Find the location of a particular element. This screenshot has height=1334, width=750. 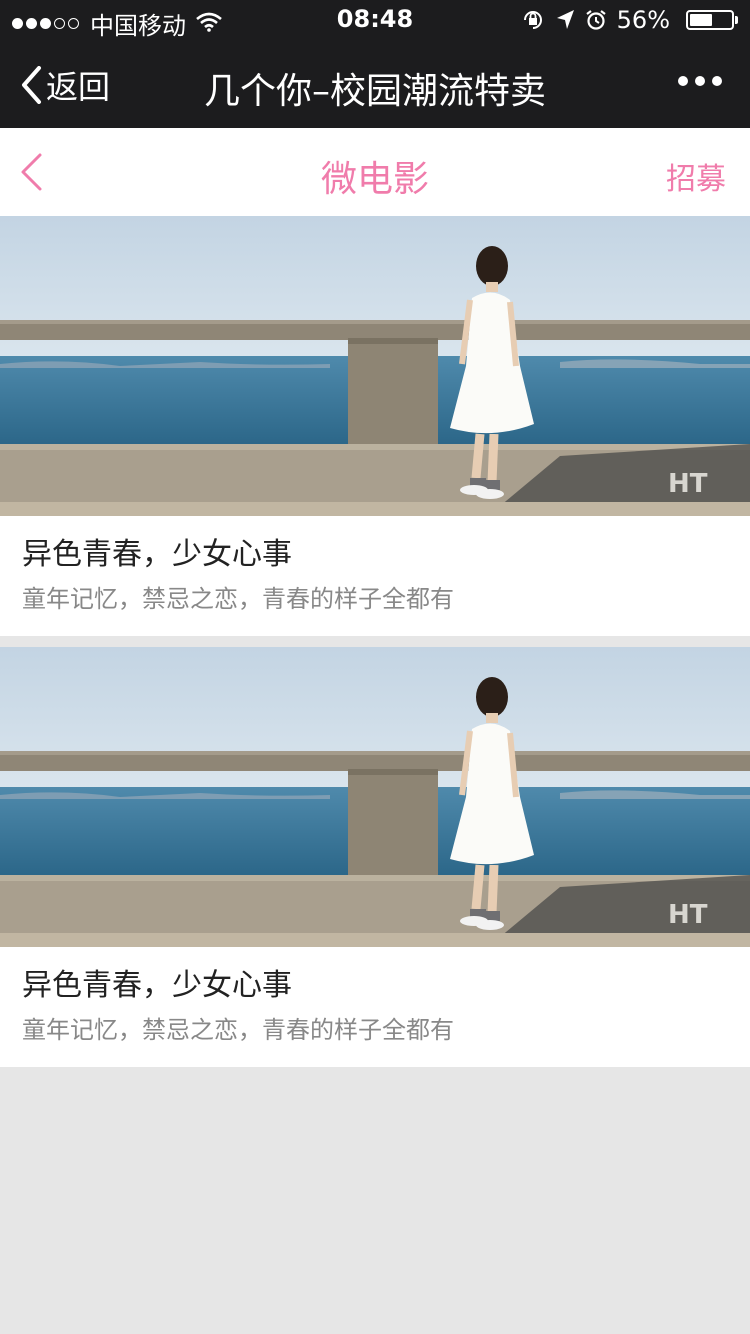

location-icon is located at coordinates (565, 20).